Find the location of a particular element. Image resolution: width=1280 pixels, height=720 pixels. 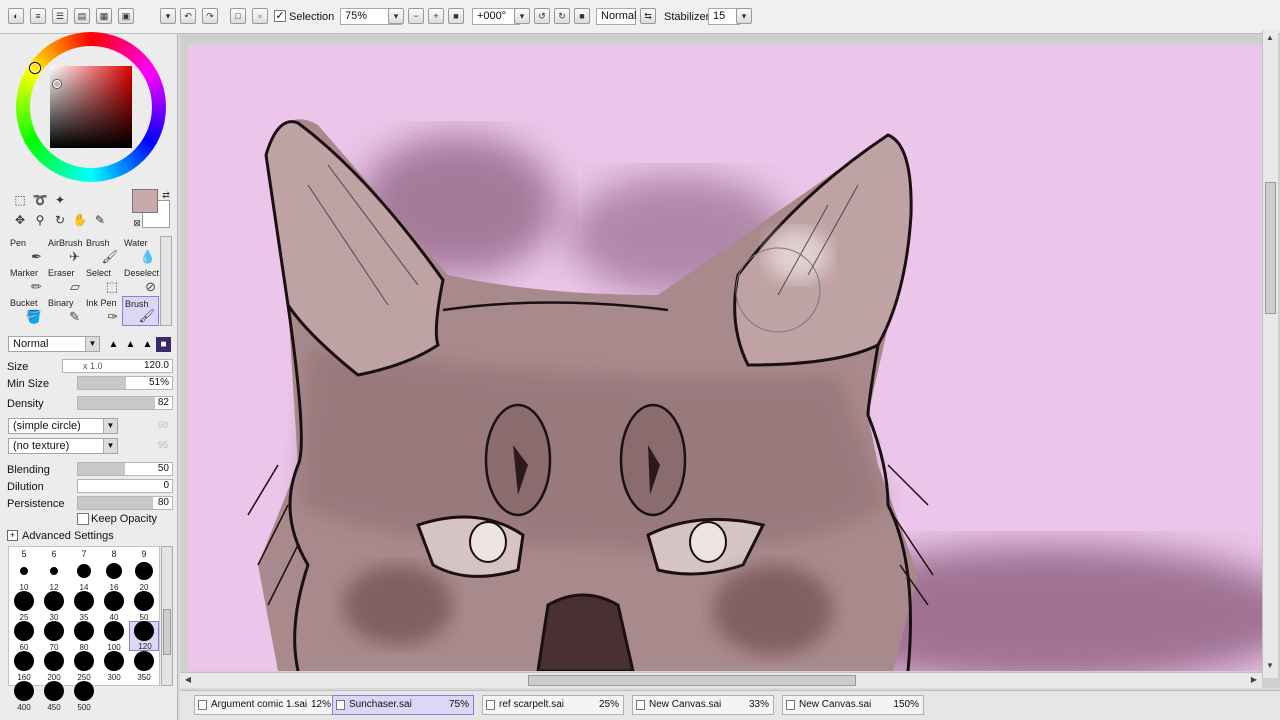

brush-edge-soft-icon: ▲ is located at coordinates (113, 344).